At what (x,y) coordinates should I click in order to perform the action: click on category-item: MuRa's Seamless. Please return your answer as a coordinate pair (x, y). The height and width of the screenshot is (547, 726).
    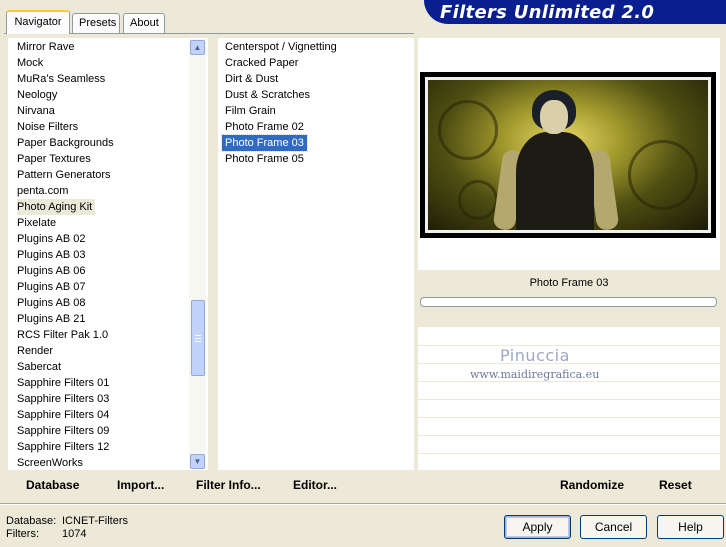
    Looking at the image, I should click on (61, 79).